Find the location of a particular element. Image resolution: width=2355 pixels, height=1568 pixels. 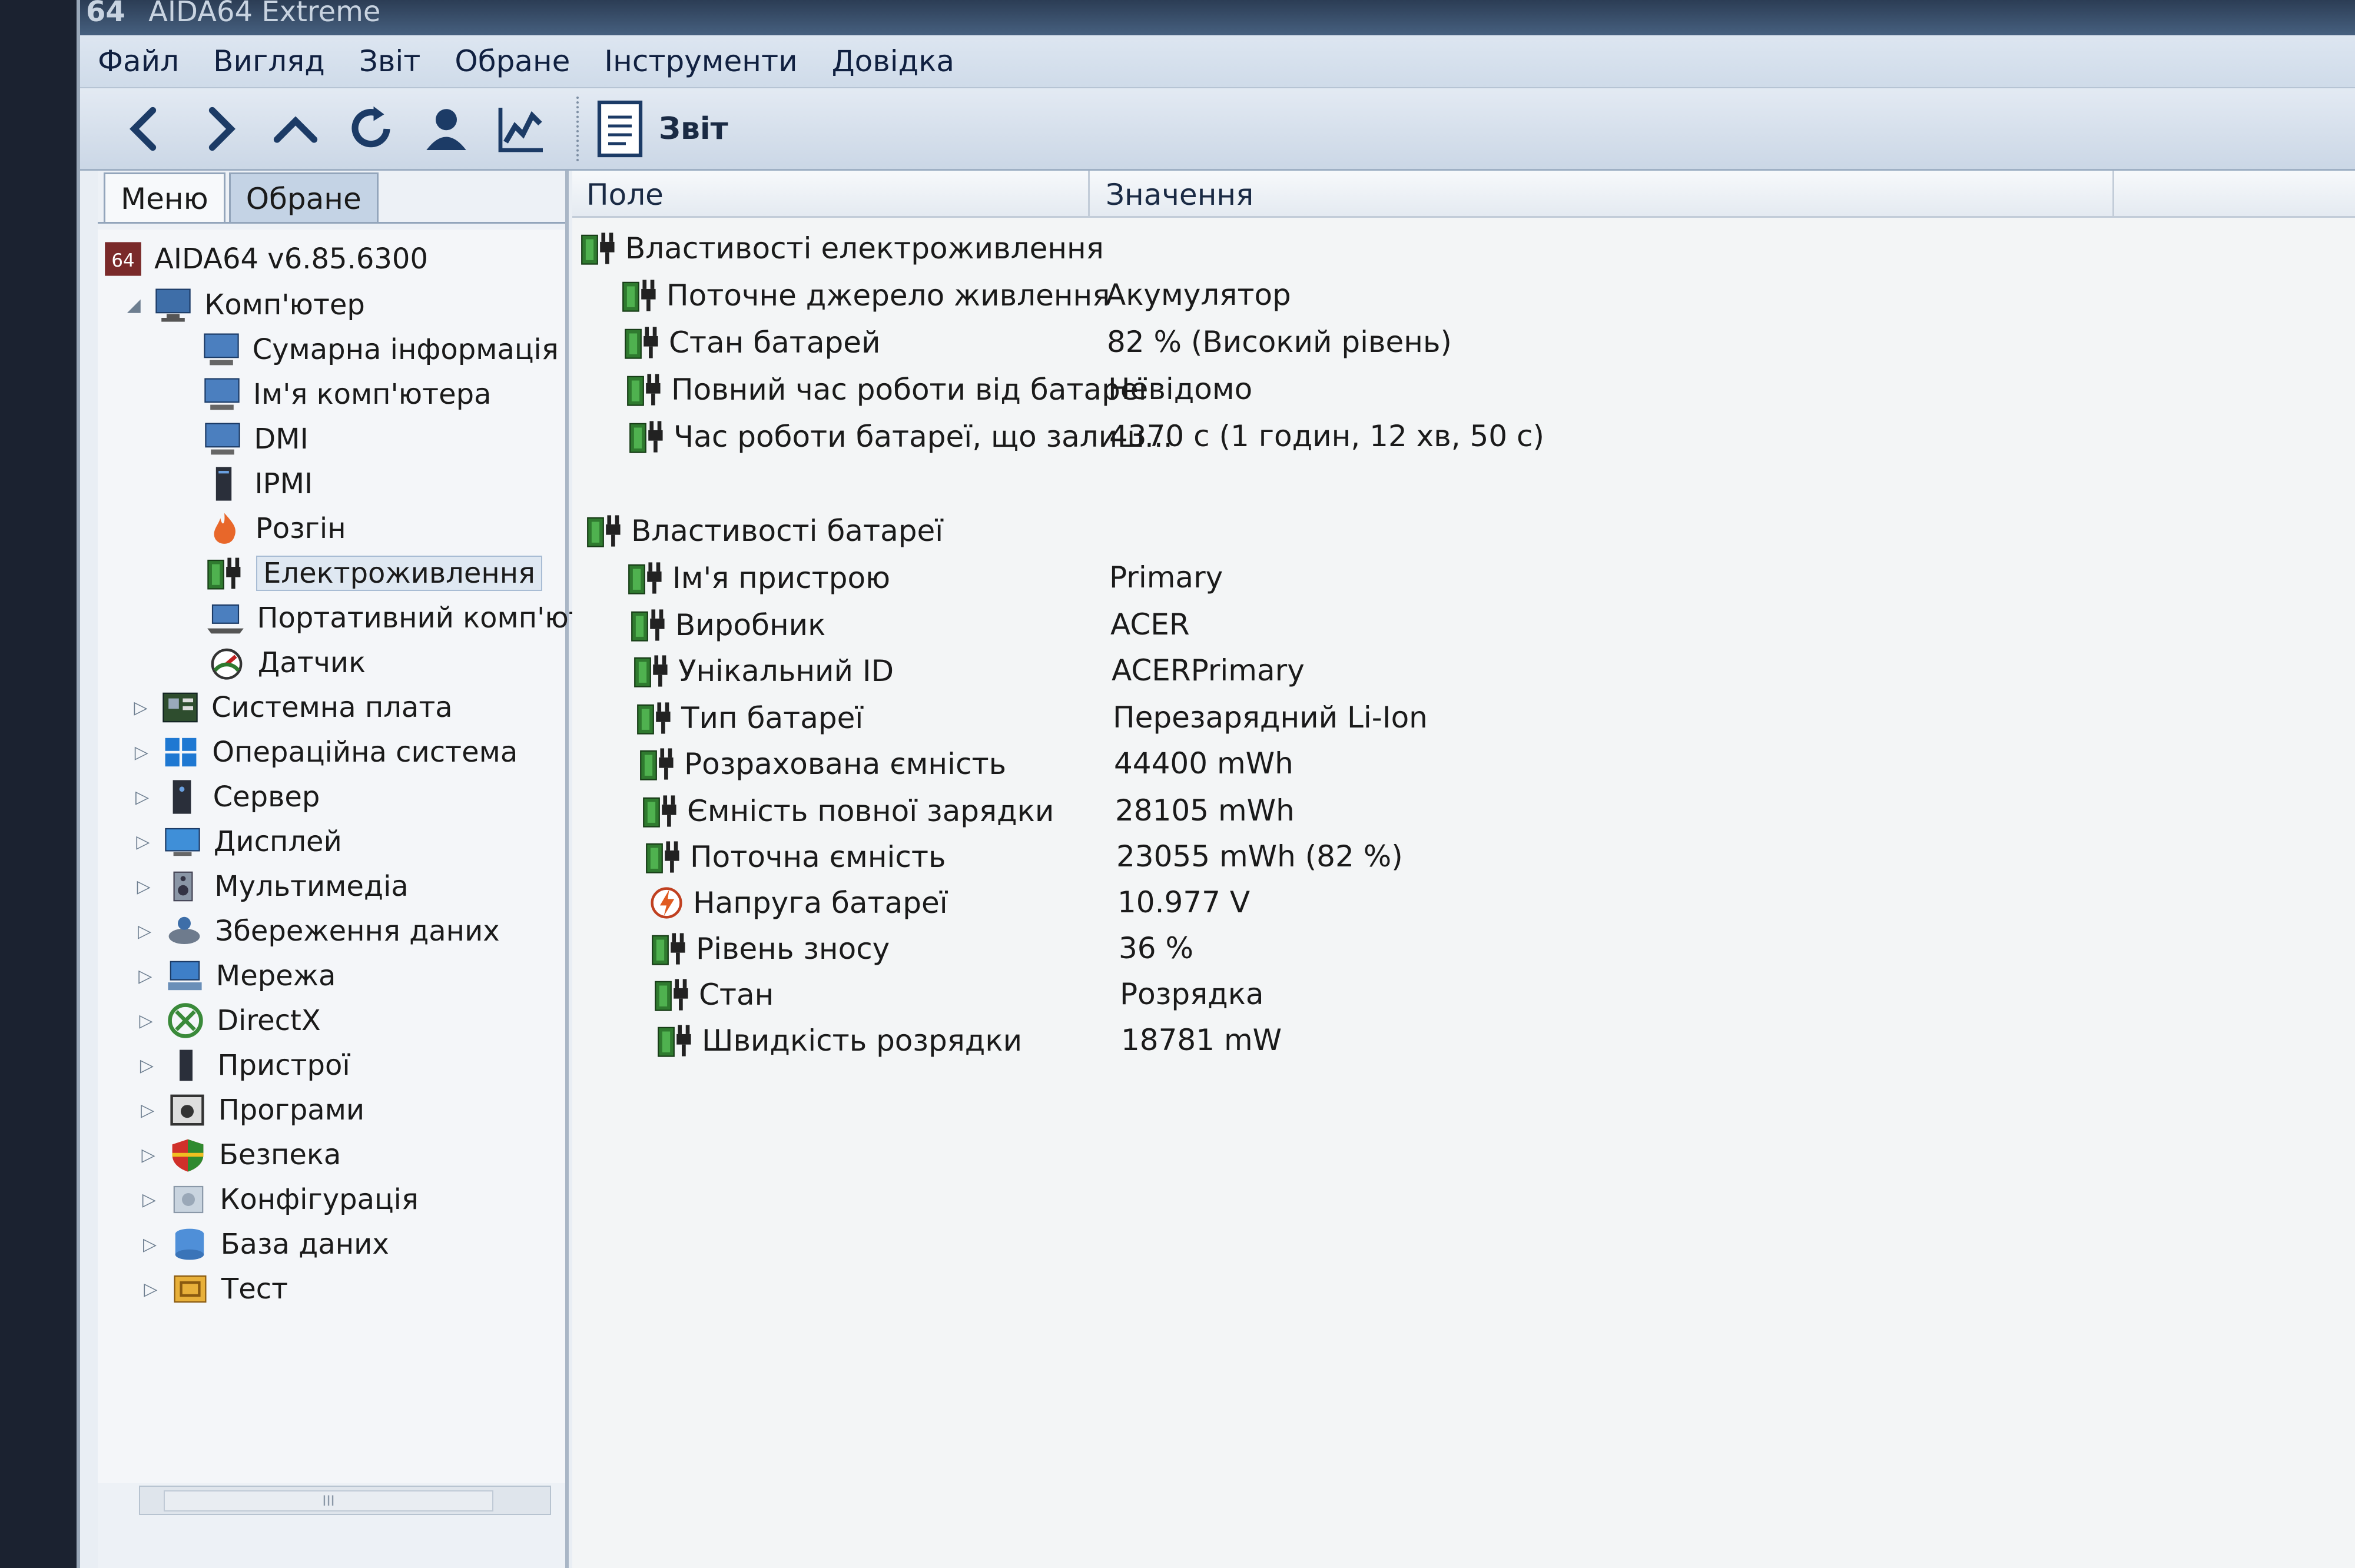

menu-favorites: Обране is located at coordinates (512, 61).